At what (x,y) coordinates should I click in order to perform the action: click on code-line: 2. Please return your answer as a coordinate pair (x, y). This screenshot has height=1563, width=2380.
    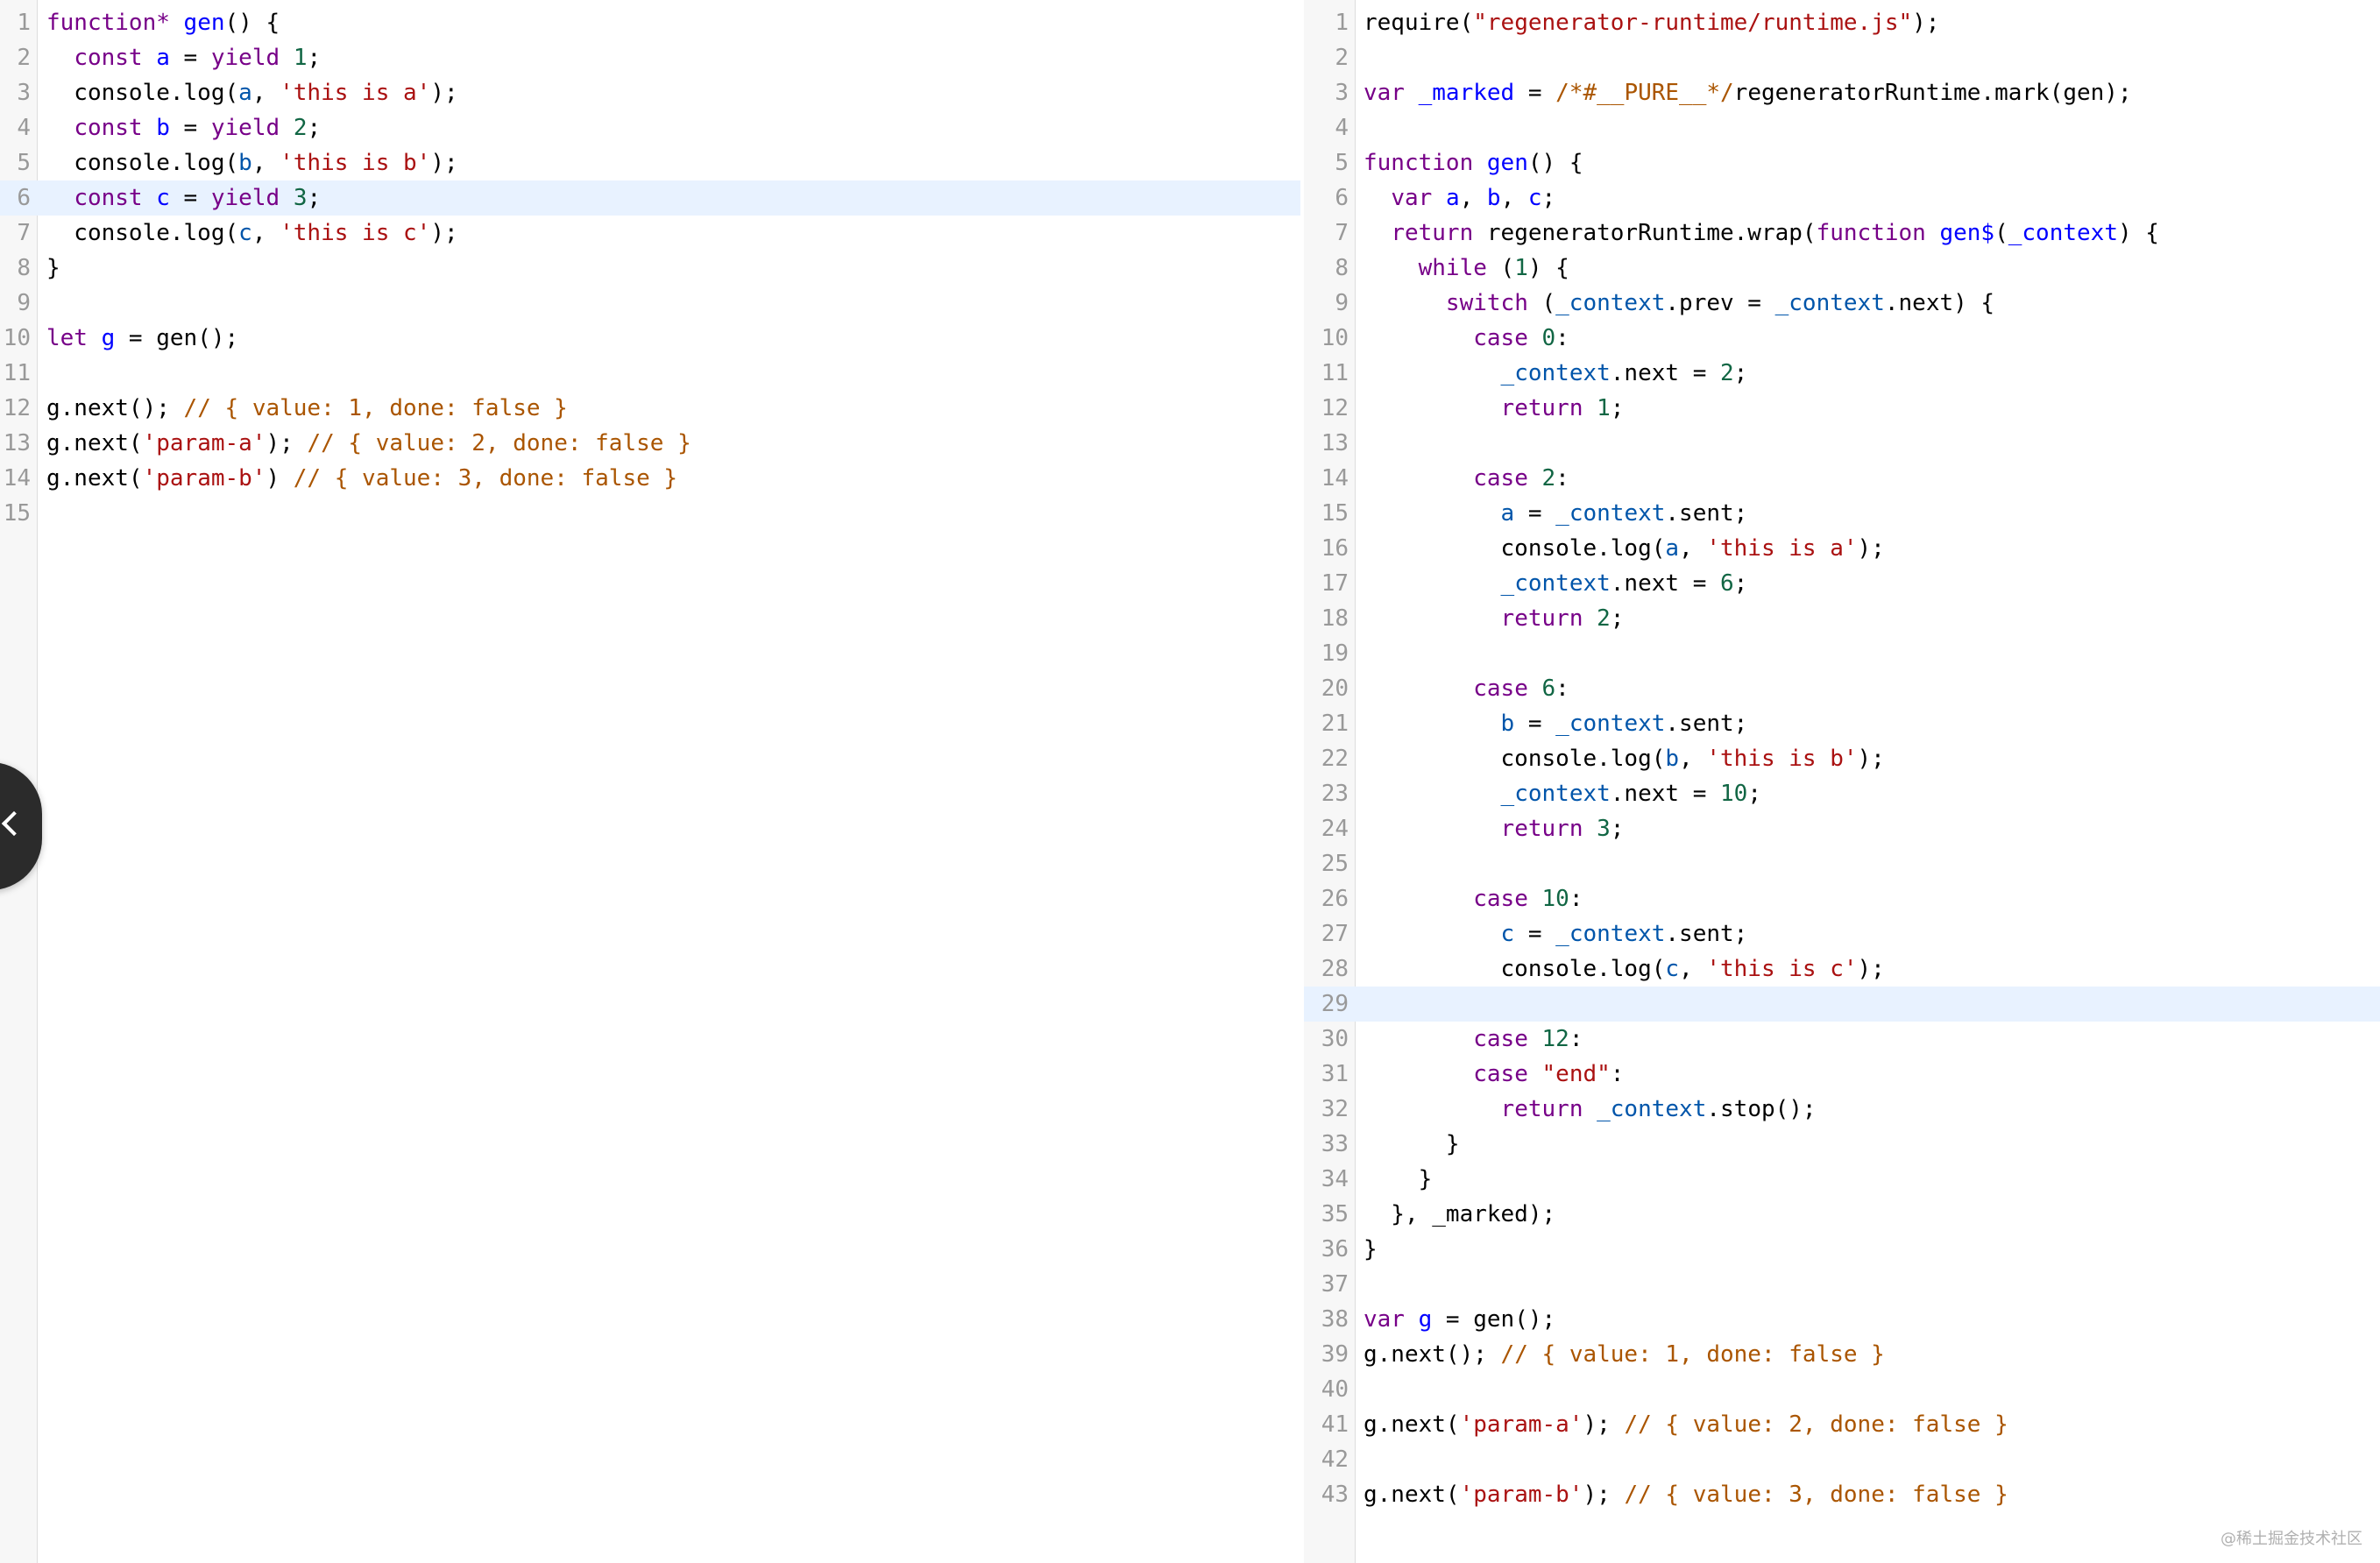
    Looking at the image, I should click on (1842, 57).